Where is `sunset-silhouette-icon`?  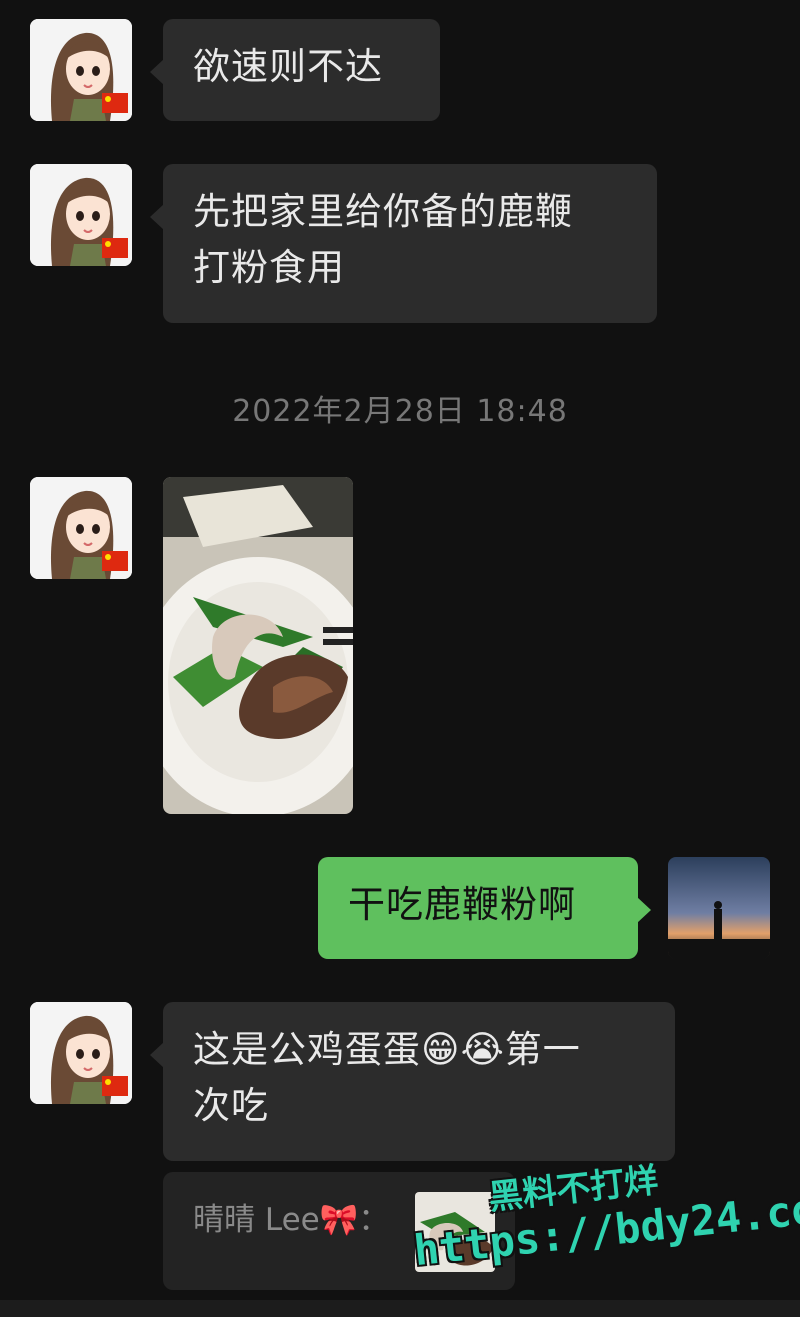
sunset-silhouette-icon is located at coordinates (719, 908).